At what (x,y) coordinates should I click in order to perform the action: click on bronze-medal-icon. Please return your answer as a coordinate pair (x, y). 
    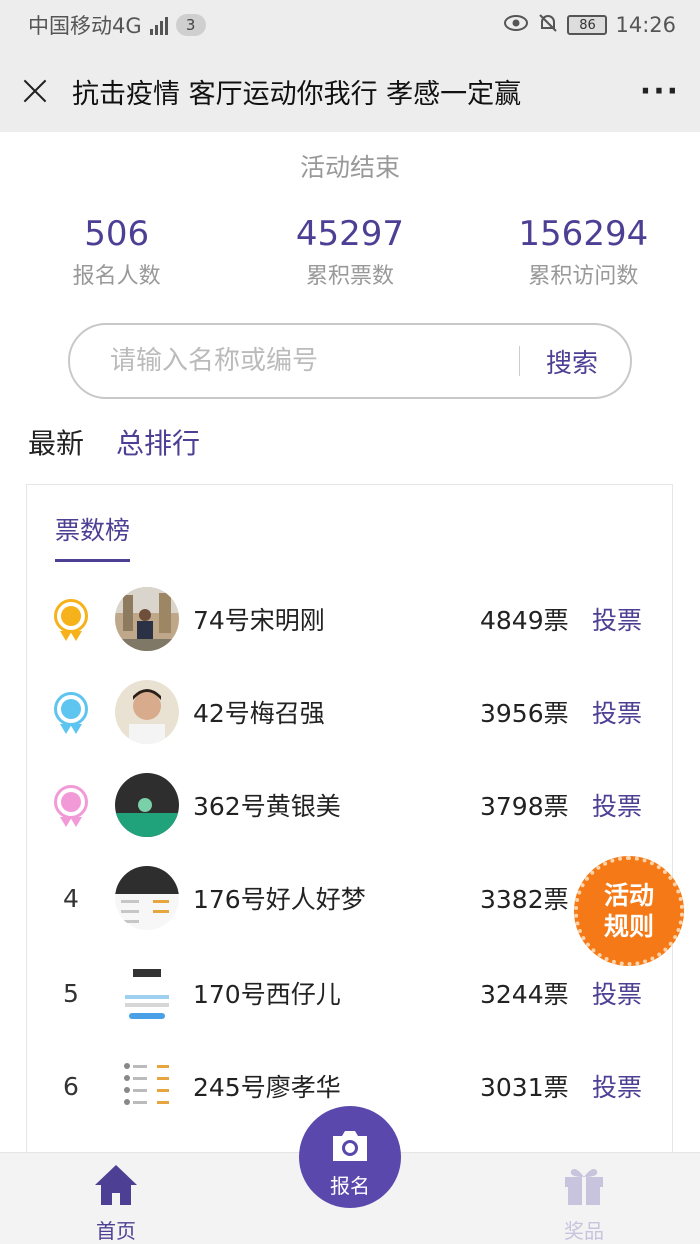
    Looking at the image, I should click on (71, 806).